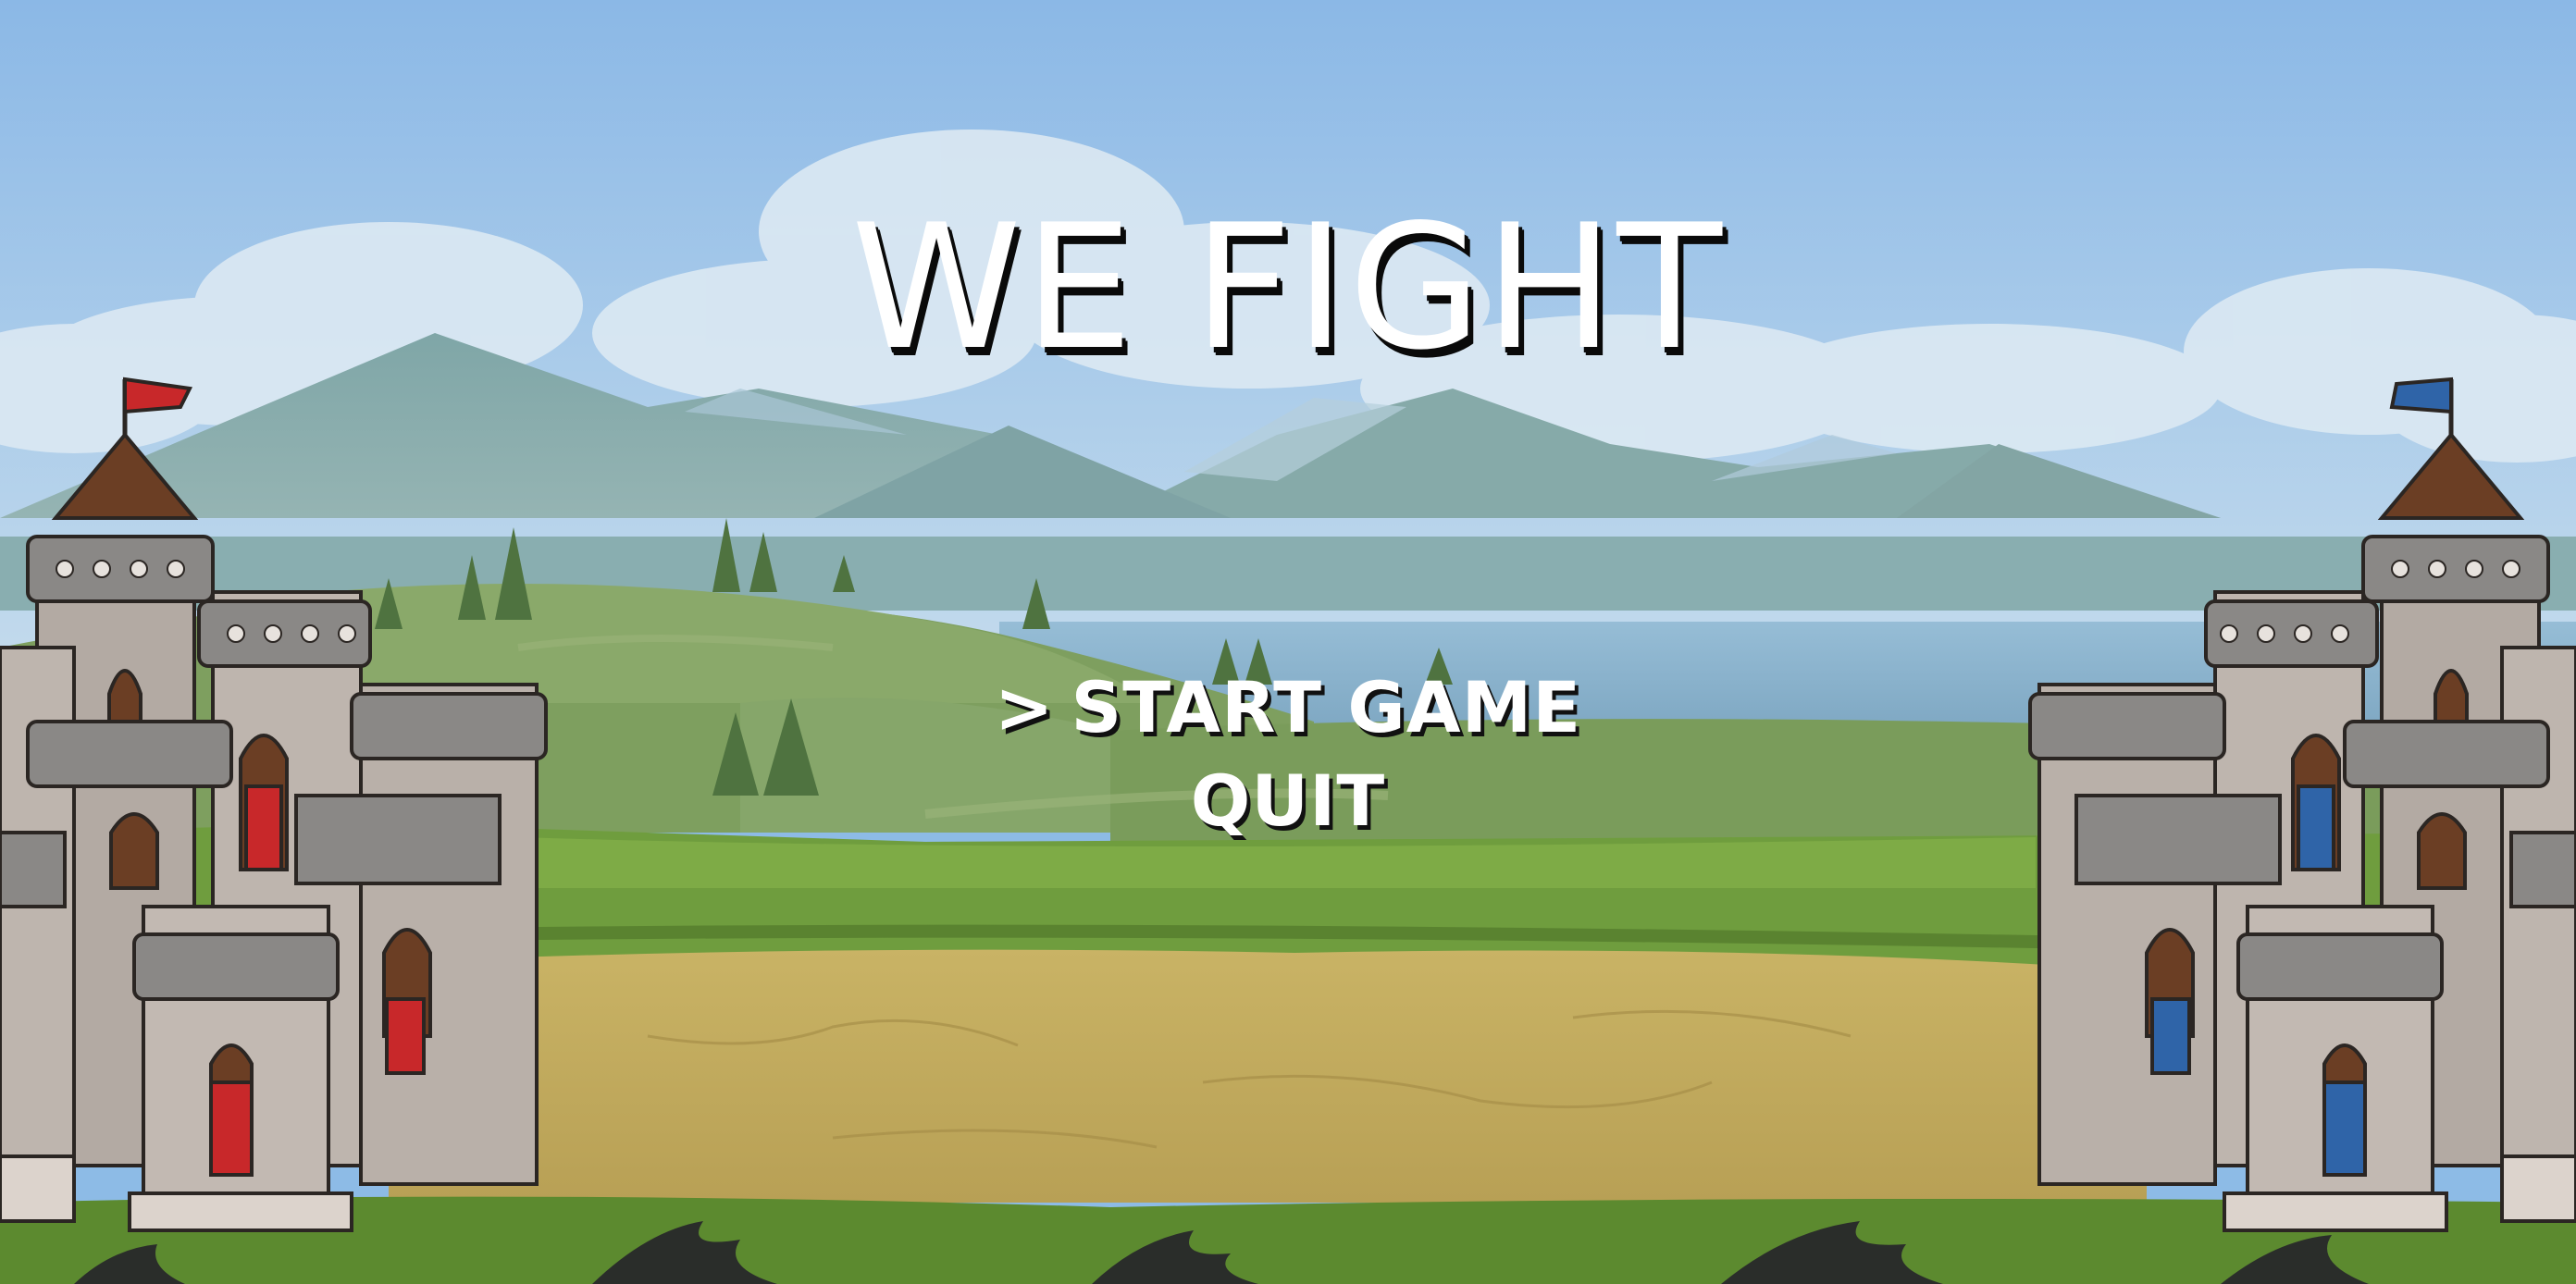  What do you see at coordinates (1288, 287) in the screenshot?
I see `game-title: WE FIGHT` at bounding box center [1288, 287].